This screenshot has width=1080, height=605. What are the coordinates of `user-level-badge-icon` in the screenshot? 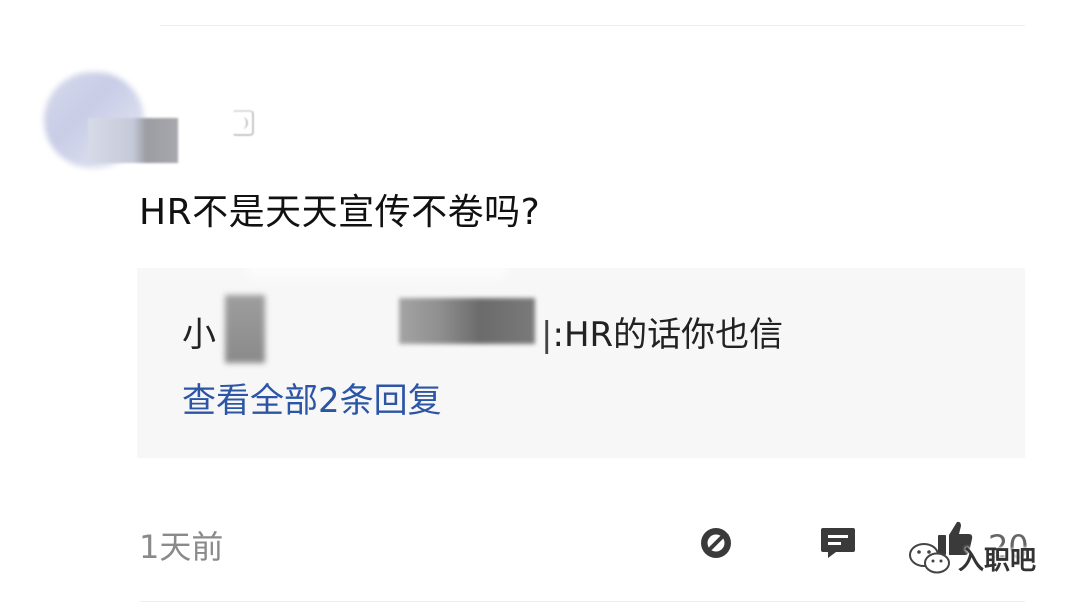 It's located at (243, 123).